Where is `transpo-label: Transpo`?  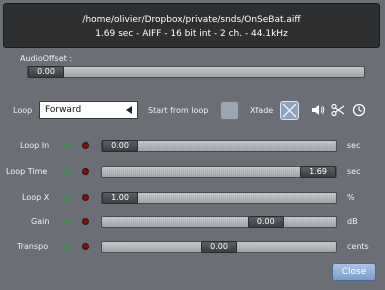
transpo-label: Transpo is located at coordinates (33, 246).